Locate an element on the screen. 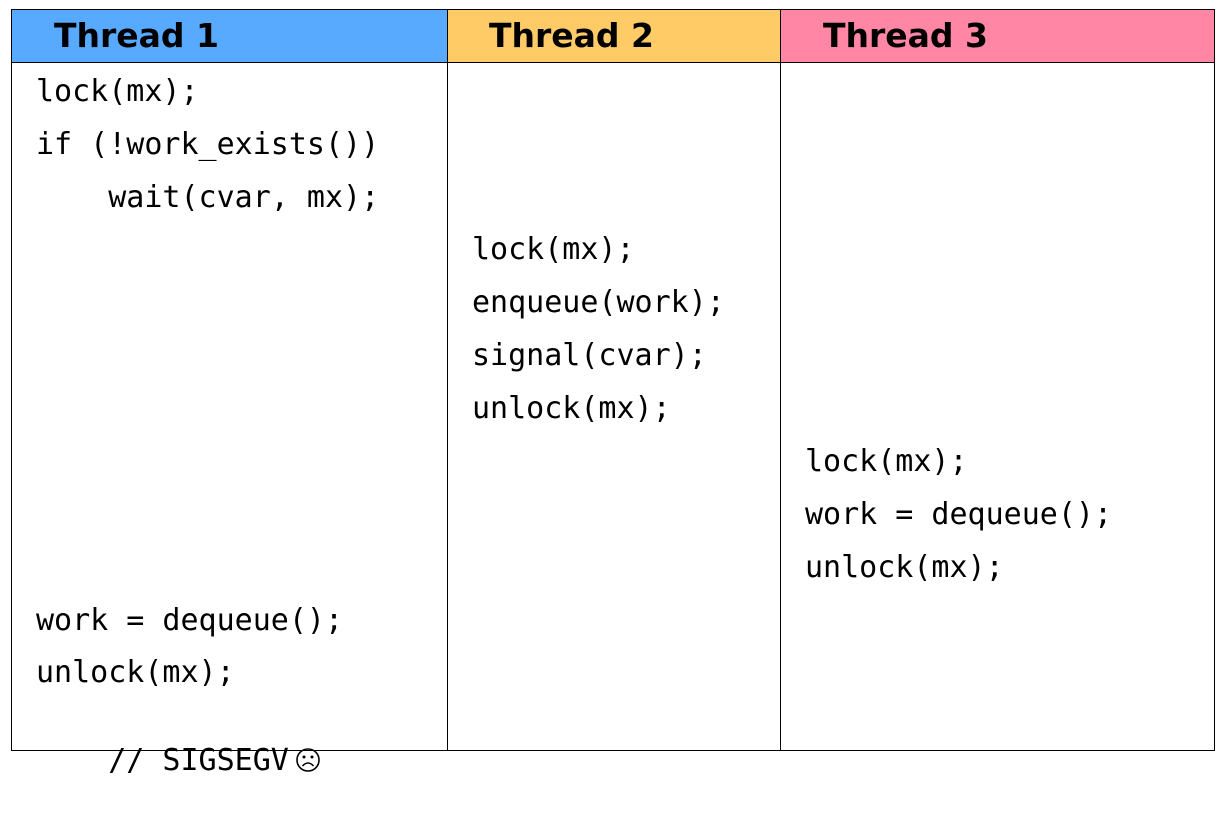  thread-1-title: Thread 1 is located at coordinates (136, 35).